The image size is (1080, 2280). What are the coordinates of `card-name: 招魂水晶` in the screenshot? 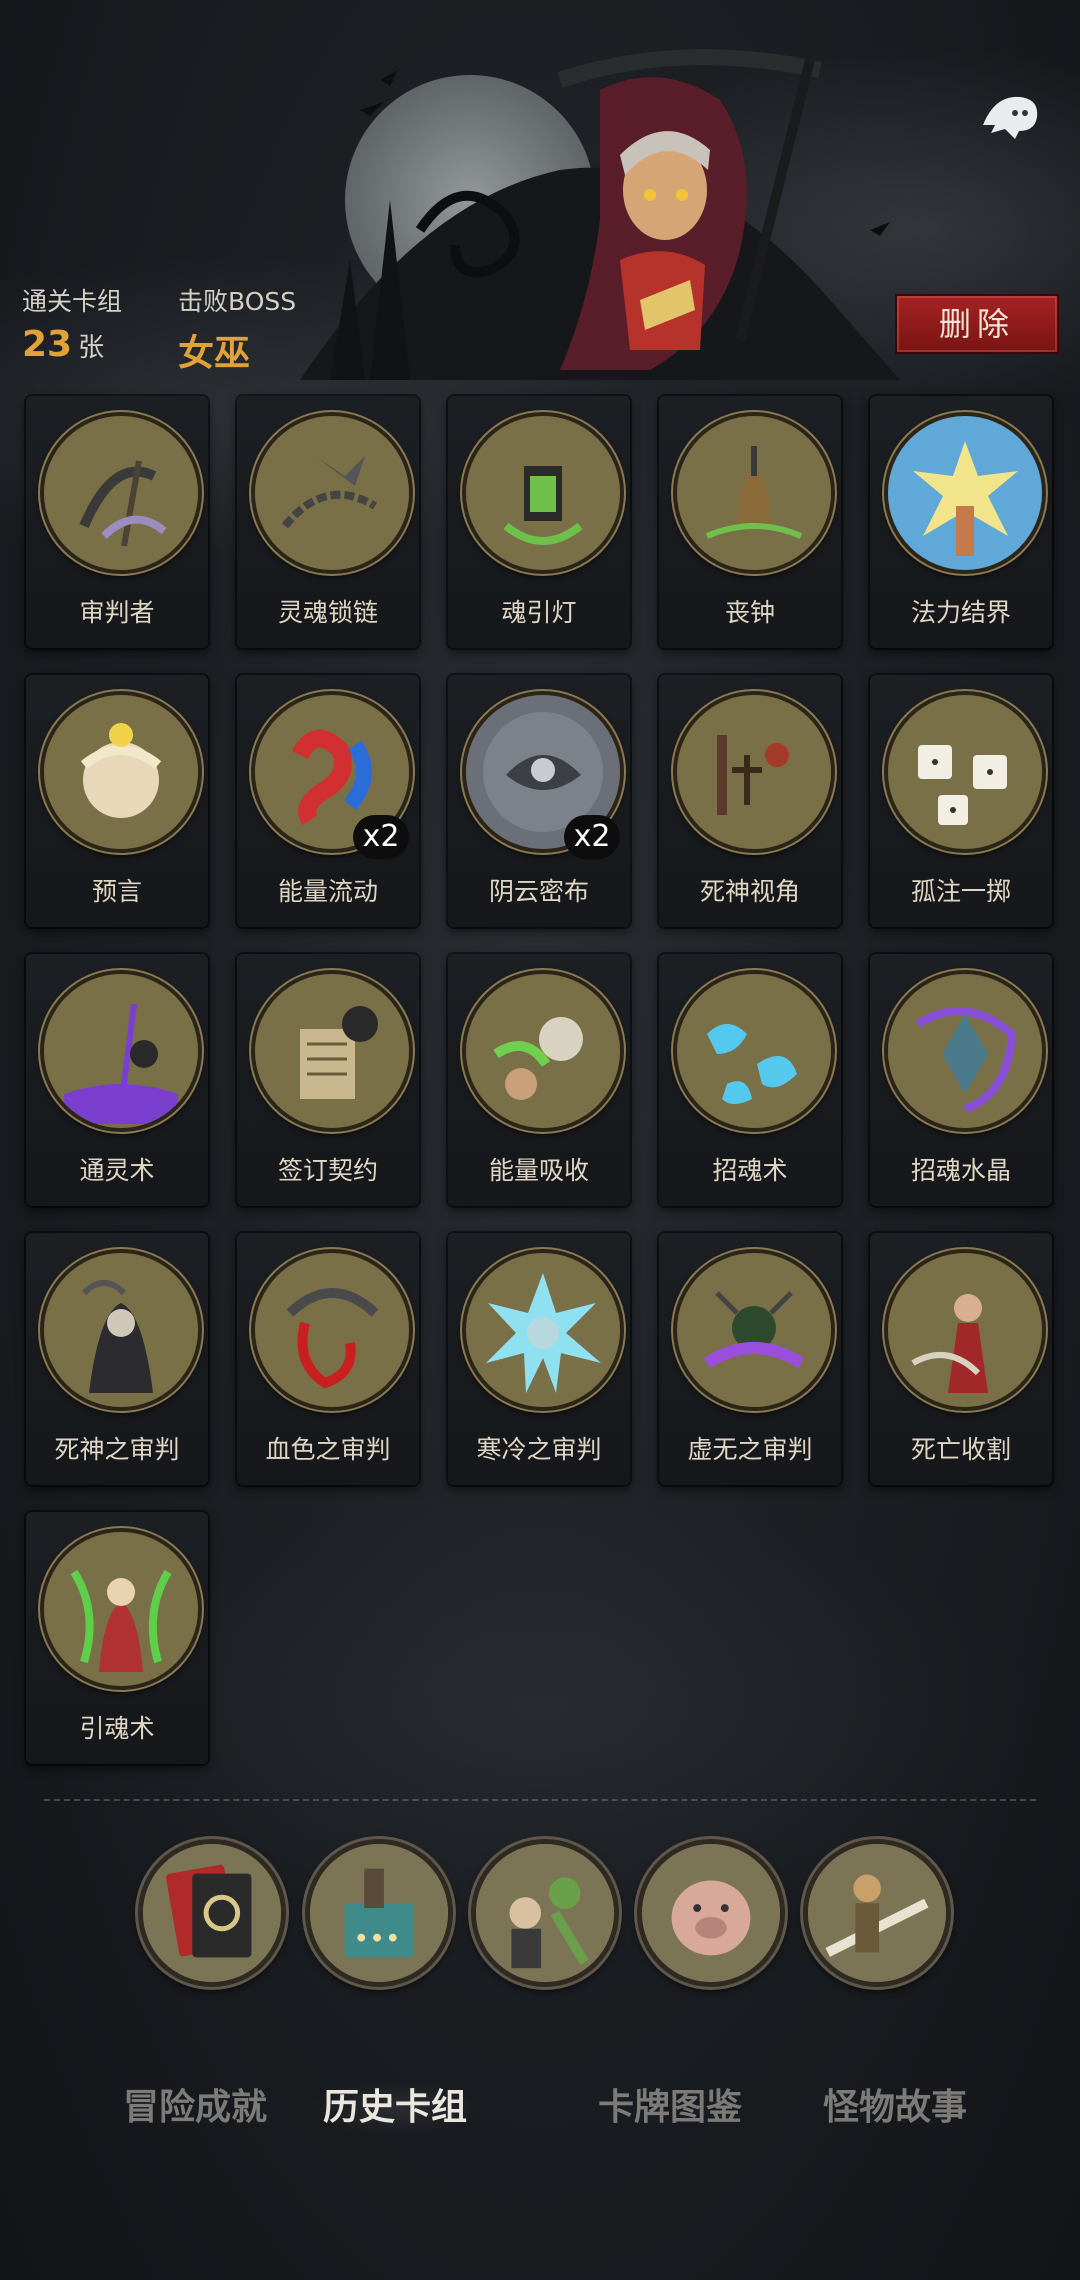 It's located at (960, 1170).